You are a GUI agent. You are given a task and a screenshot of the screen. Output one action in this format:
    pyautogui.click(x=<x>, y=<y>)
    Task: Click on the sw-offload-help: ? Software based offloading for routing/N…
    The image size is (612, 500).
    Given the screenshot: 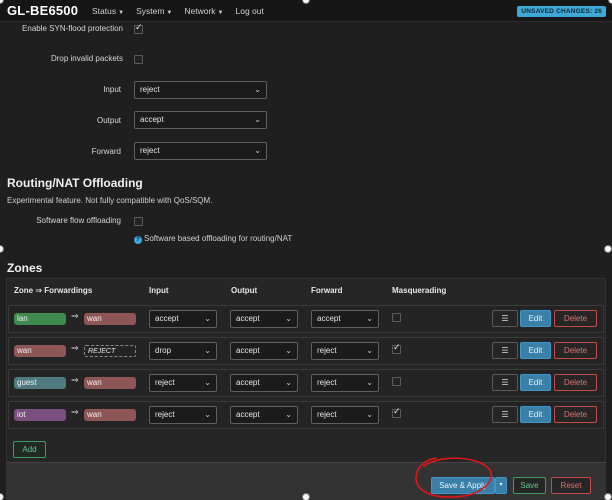 What is the action you would take?
    pyautogui.click(x=213, y=239)
    